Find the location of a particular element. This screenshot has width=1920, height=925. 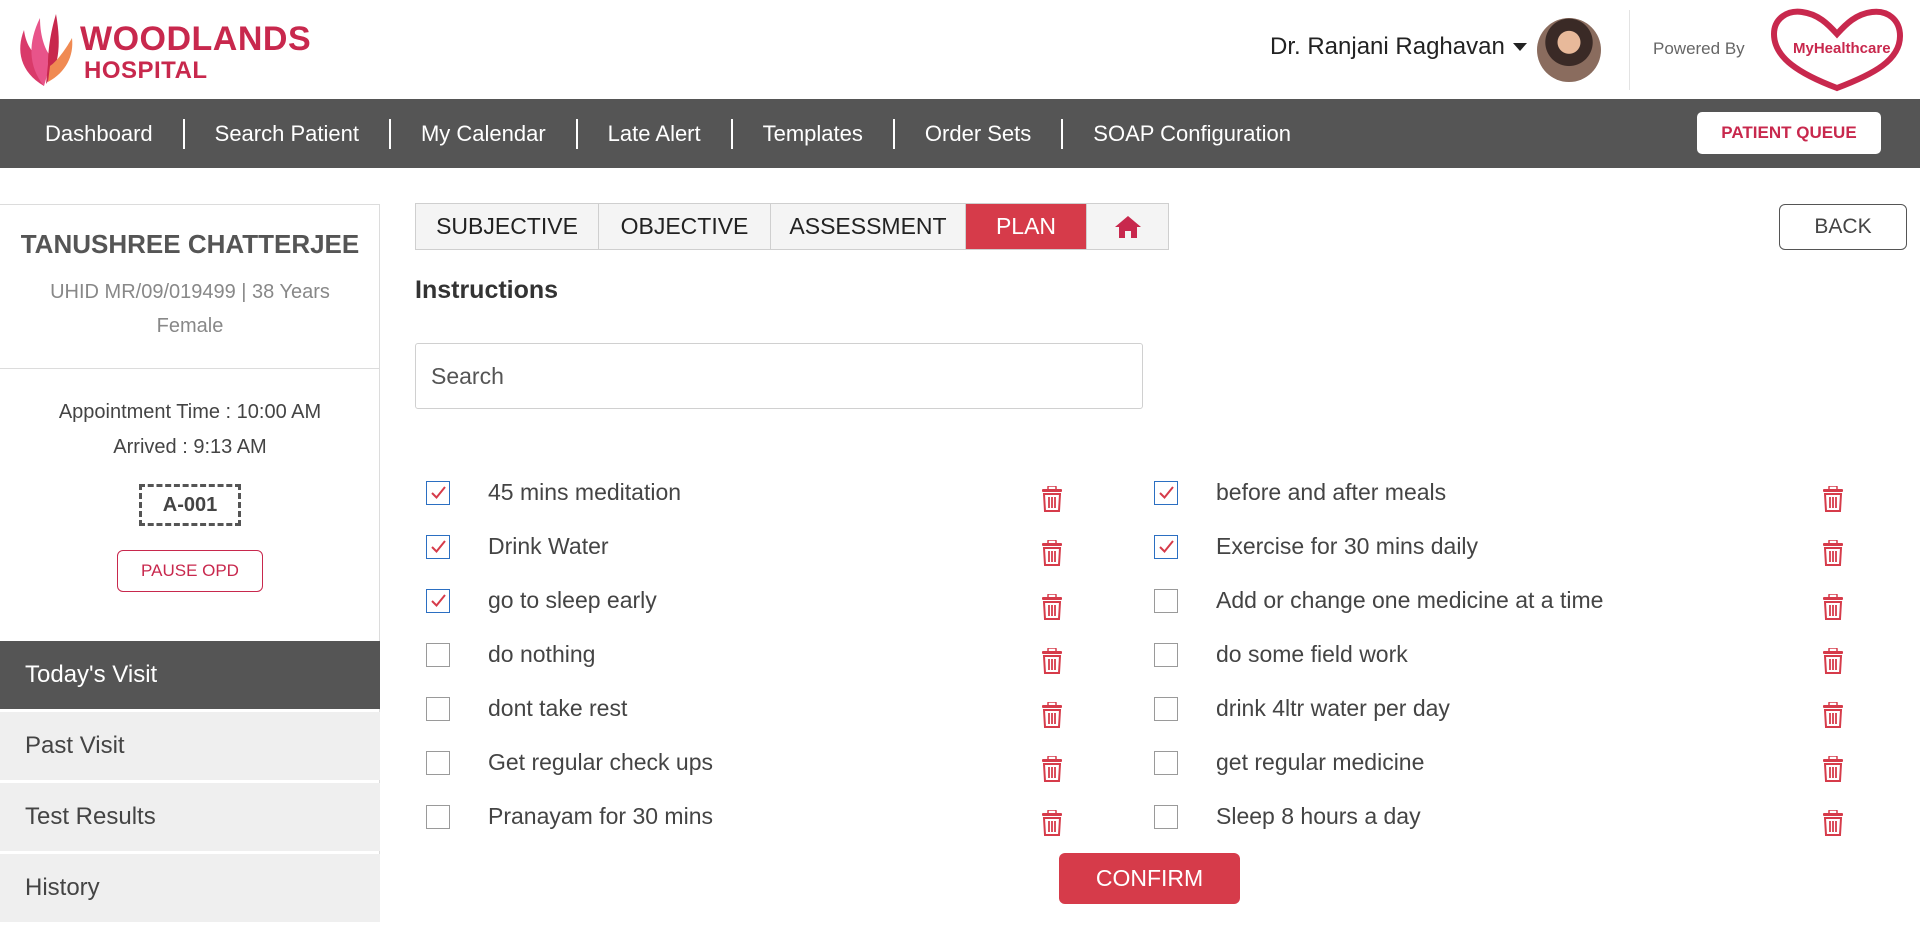

side-menu-item-test-results: Test Results is located at coordinates (190, 817).